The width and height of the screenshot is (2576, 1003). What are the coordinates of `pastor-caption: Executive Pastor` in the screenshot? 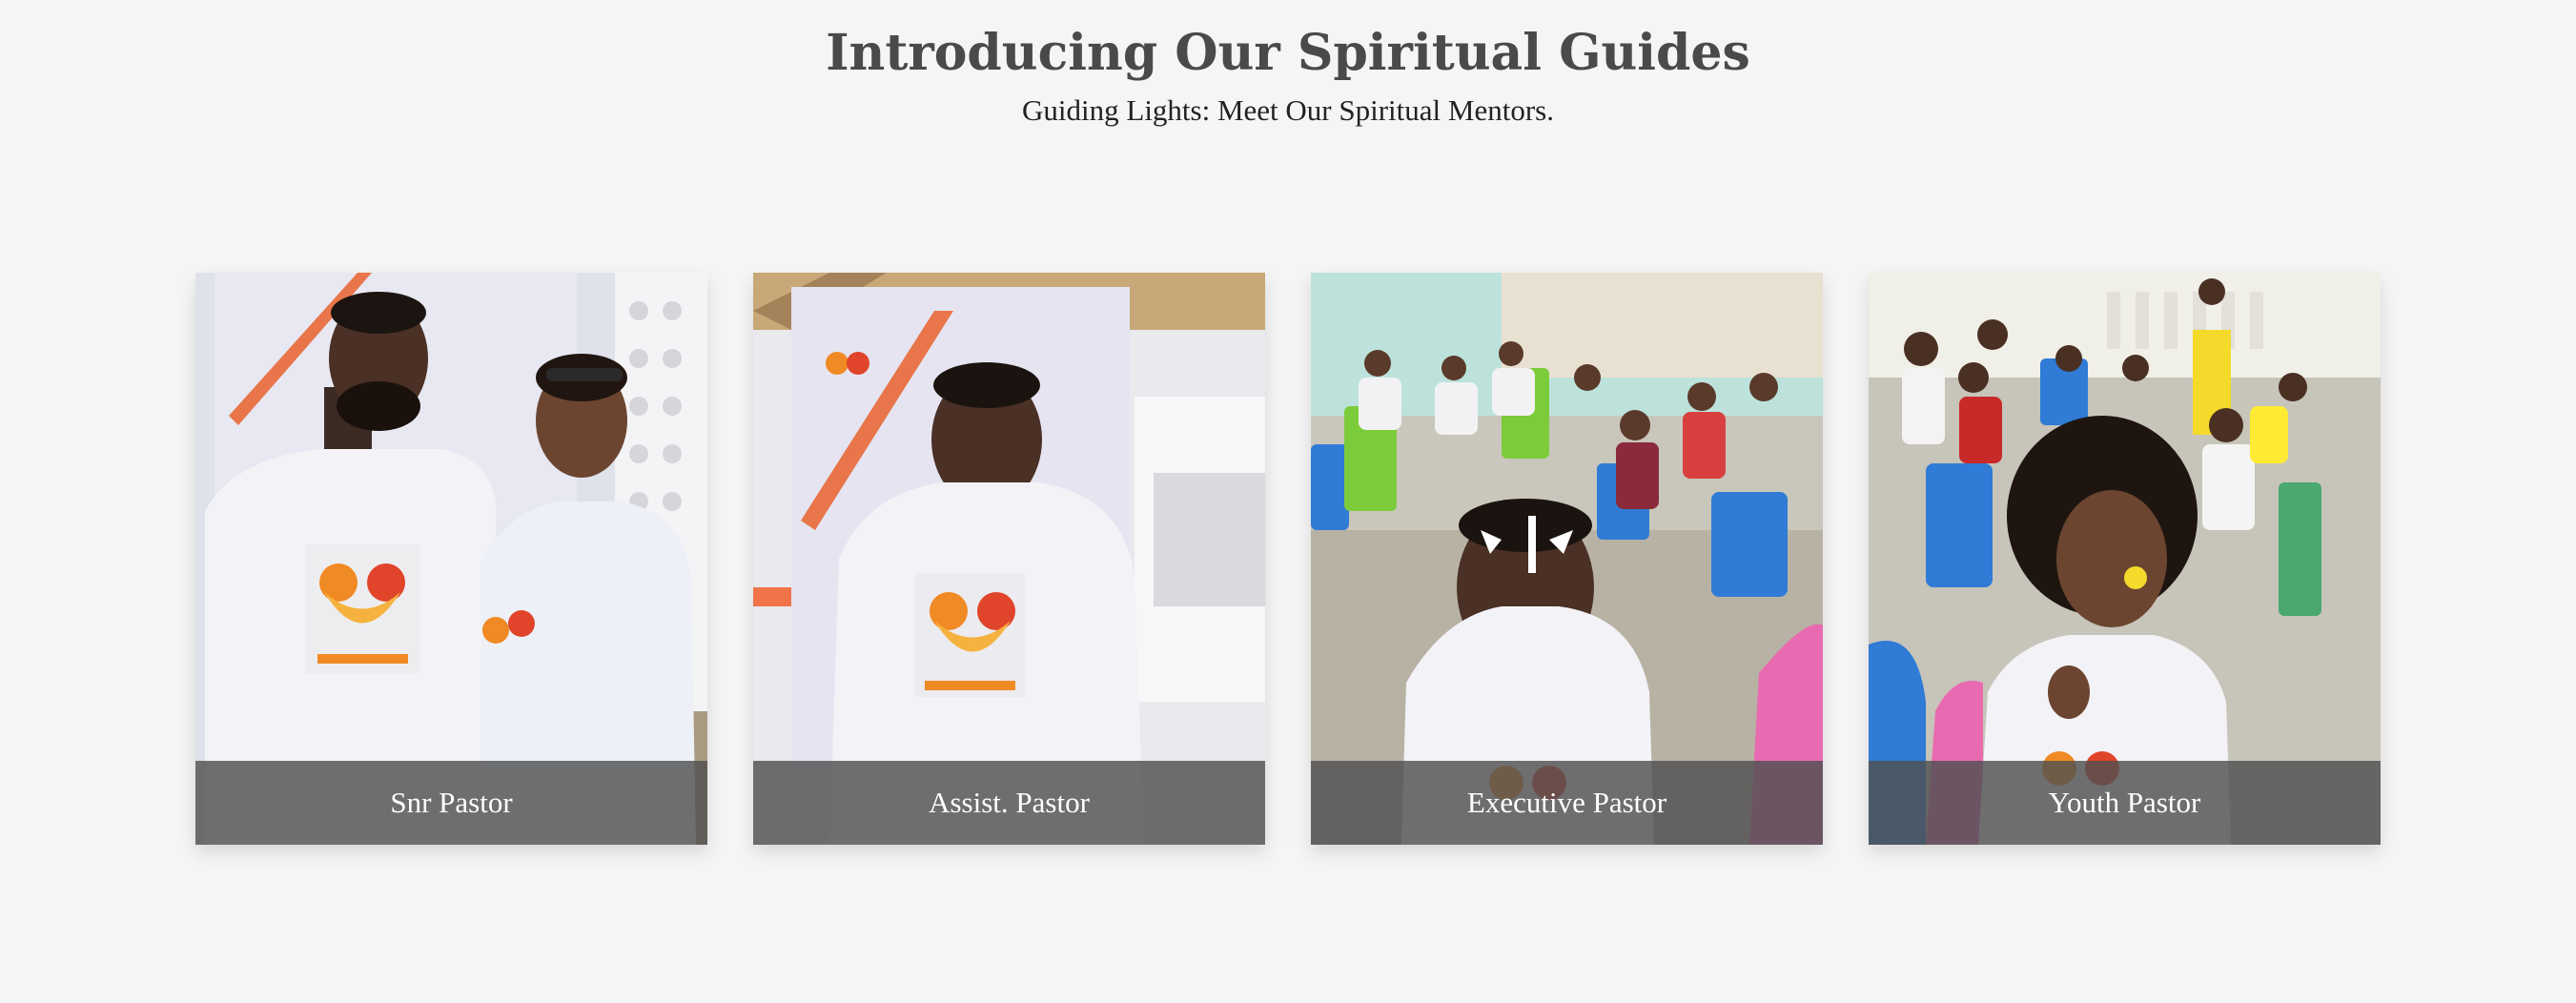 It's located at (1567, 803).